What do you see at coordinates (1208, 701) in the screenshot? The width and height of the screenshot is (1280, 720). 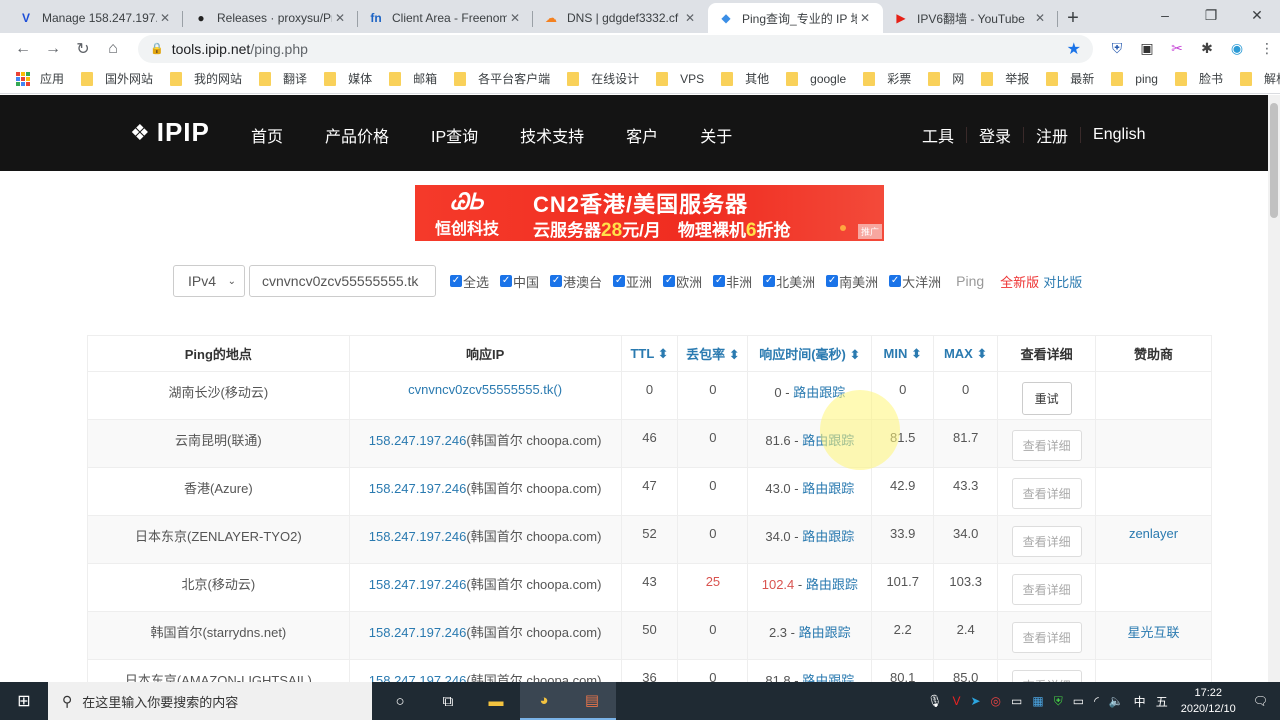 I see `clock: 17:22 2020/12/10` at bounding box center [1208, 701].